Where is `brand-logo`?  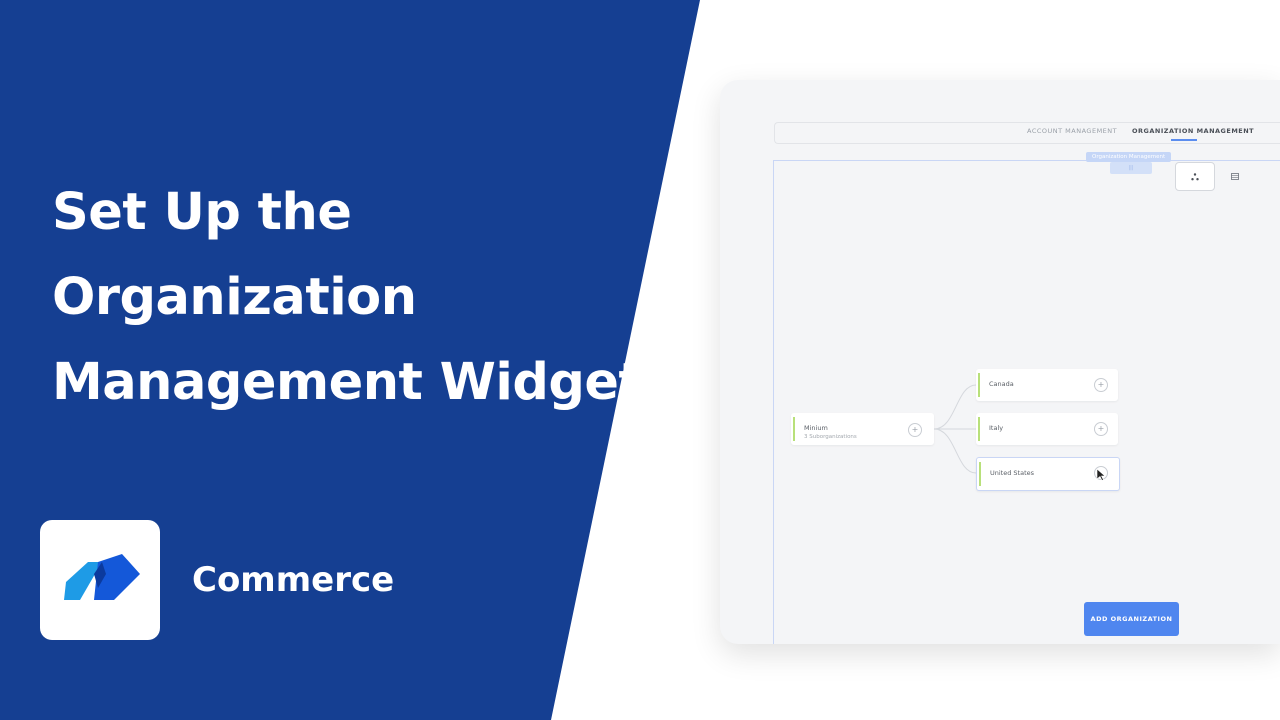 brand-logo is located at coordinates (100, 580).